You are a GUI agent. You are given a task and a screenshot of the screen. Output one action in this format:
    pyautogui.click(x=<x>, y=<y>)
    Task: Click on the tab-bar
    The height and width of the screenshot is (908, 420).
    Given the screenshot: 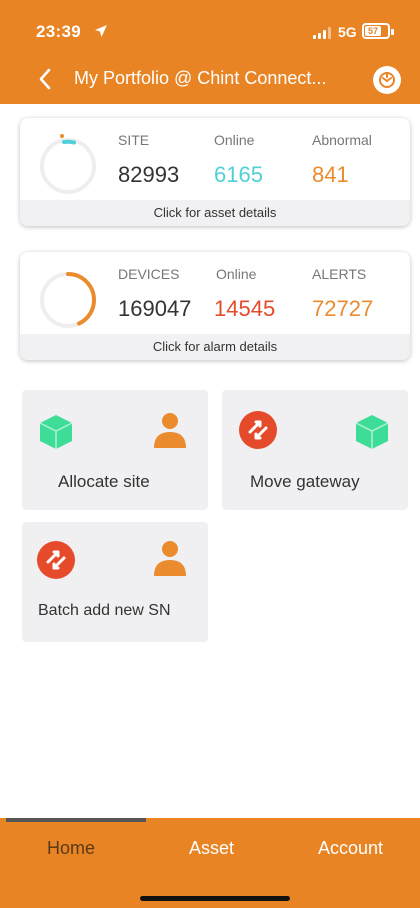 What is the action you would take?
    pyautogui.click(x=210, y=863)
    